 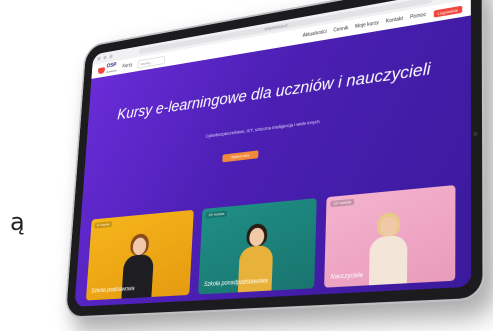 I want to click on card-tag: 10+ kursów, so click(x=216, y=214).